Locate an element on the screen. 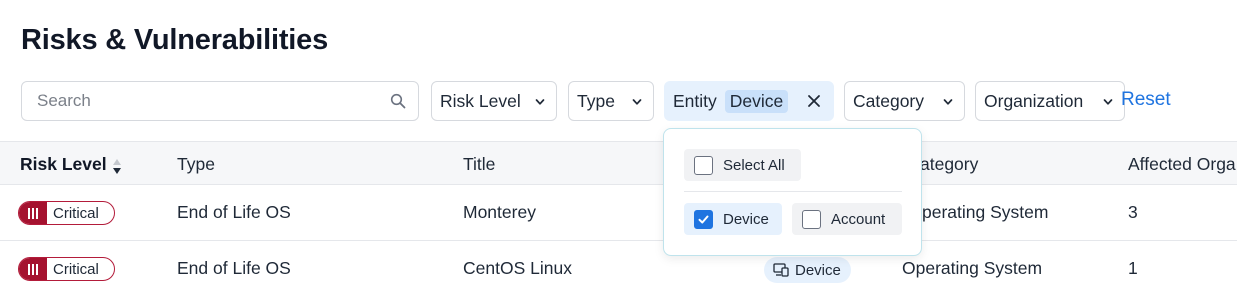 This screenshot has width=1237, height=296. search-box is located at coordinates (220, 101).